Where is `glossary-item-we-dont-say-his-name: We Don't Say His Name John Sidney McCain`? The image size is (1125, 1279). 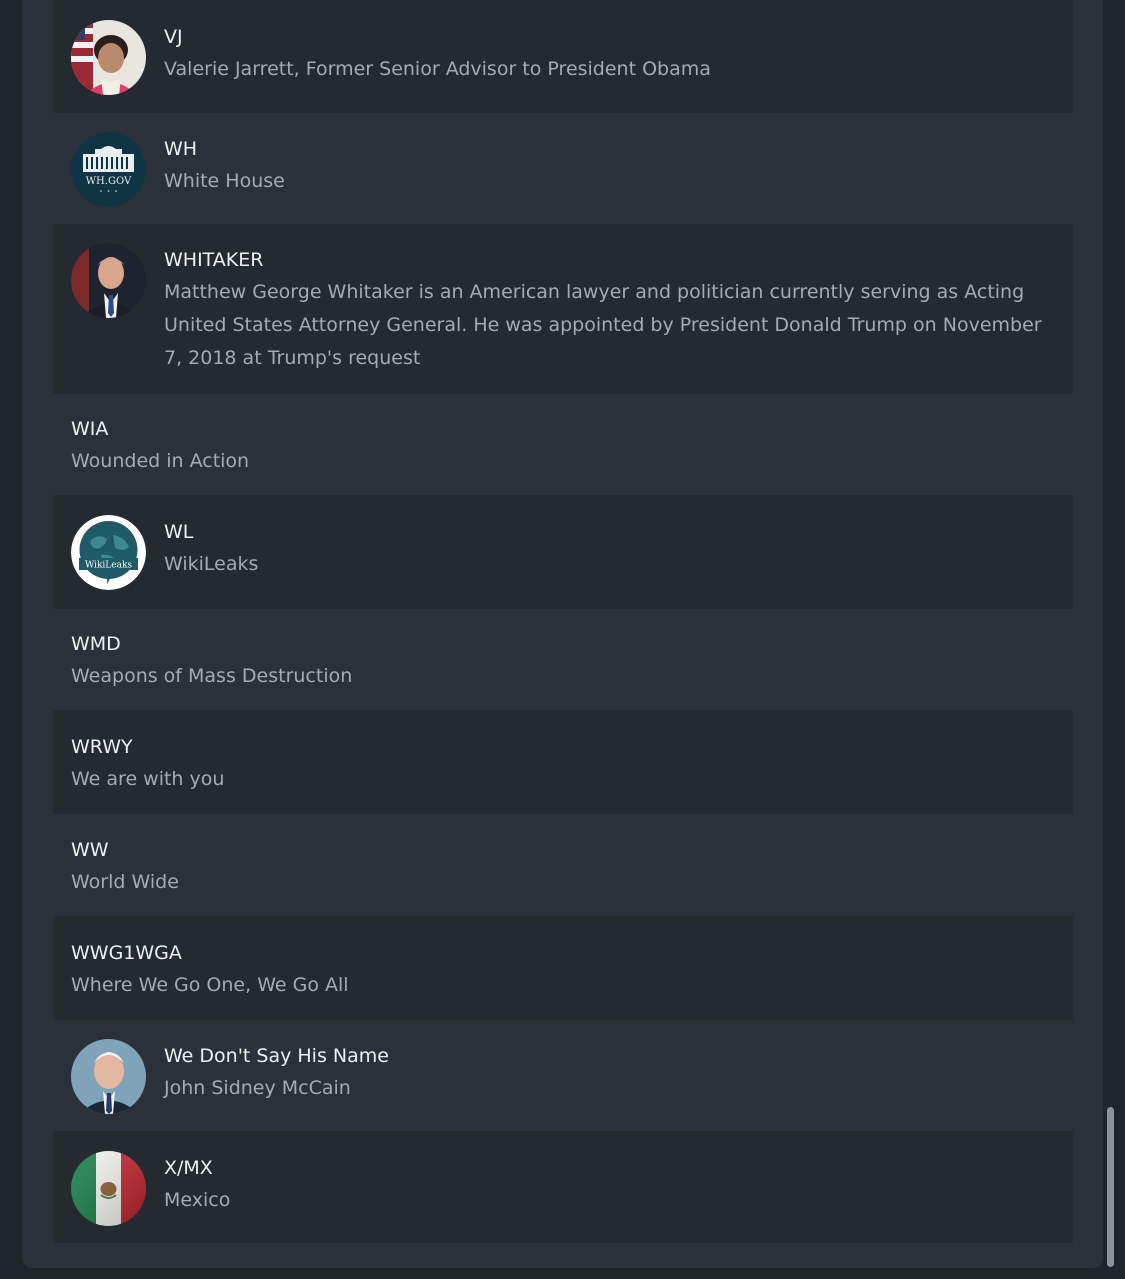 glossary-item-we-dont-say-his-name: We Don't Say His Name John Sidney McCain is located at coordinates (563, 1075).